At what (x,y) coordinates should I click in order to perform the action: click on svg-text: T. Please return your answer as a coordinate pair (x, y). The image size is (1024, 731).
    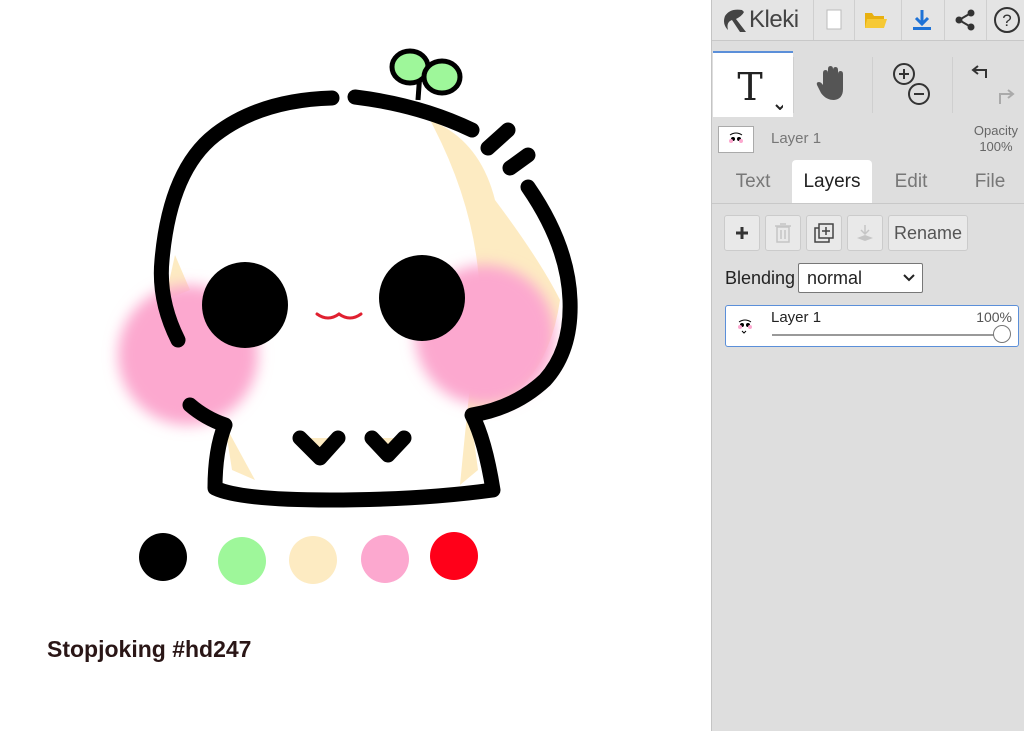
    Looking at the image, I should click on (749, 87).